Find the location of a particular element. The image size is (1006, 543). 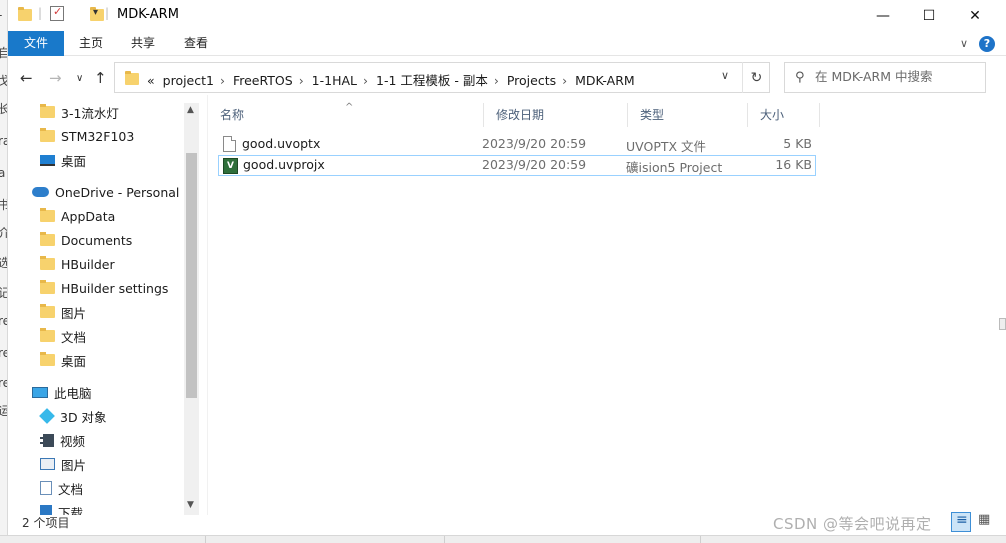

nav-pane-scrollbar: ▲ ▼ is located at coordinates (191, 309).